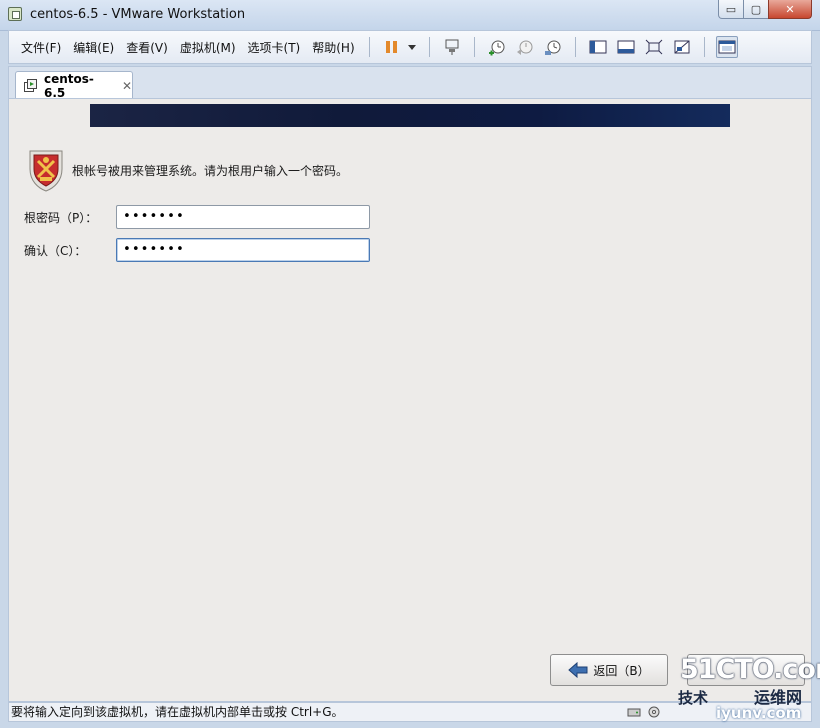 The image size is (820, 728). I want to click on watermark-url: iyunv.com, so click(759, 713).